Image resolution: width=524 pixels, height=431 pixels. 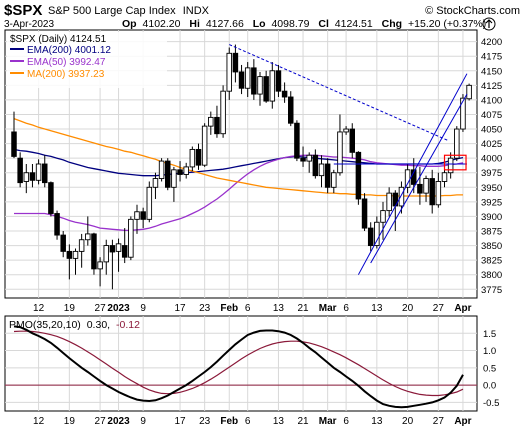 I want to click on price-tick-label: 3775, so click(x=491, y=290).